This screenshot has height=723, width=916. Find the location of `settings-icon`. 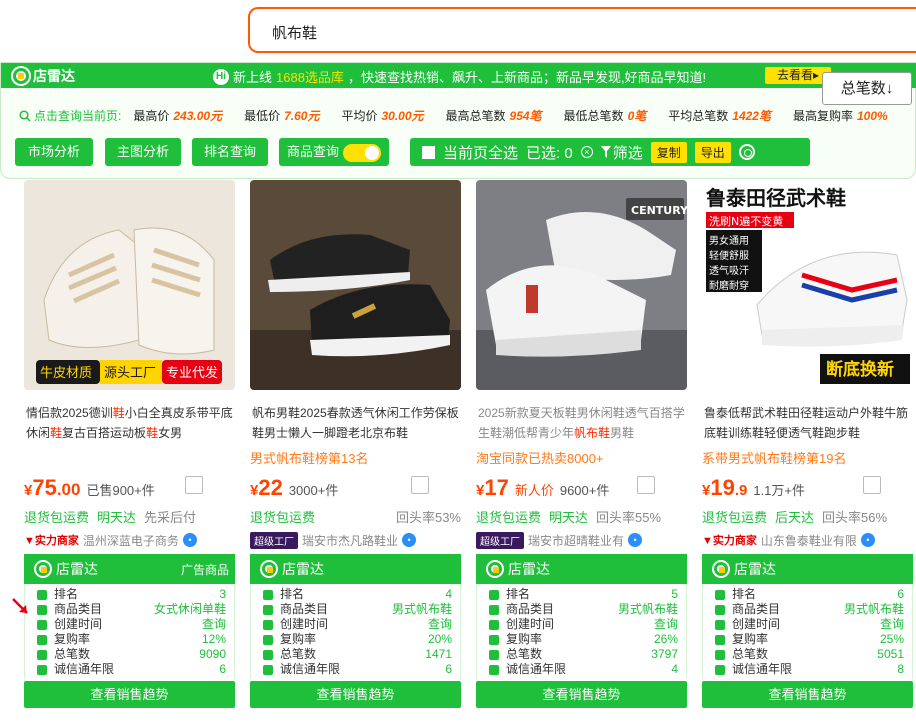

settings-icon is located at coordinates (746, 152).